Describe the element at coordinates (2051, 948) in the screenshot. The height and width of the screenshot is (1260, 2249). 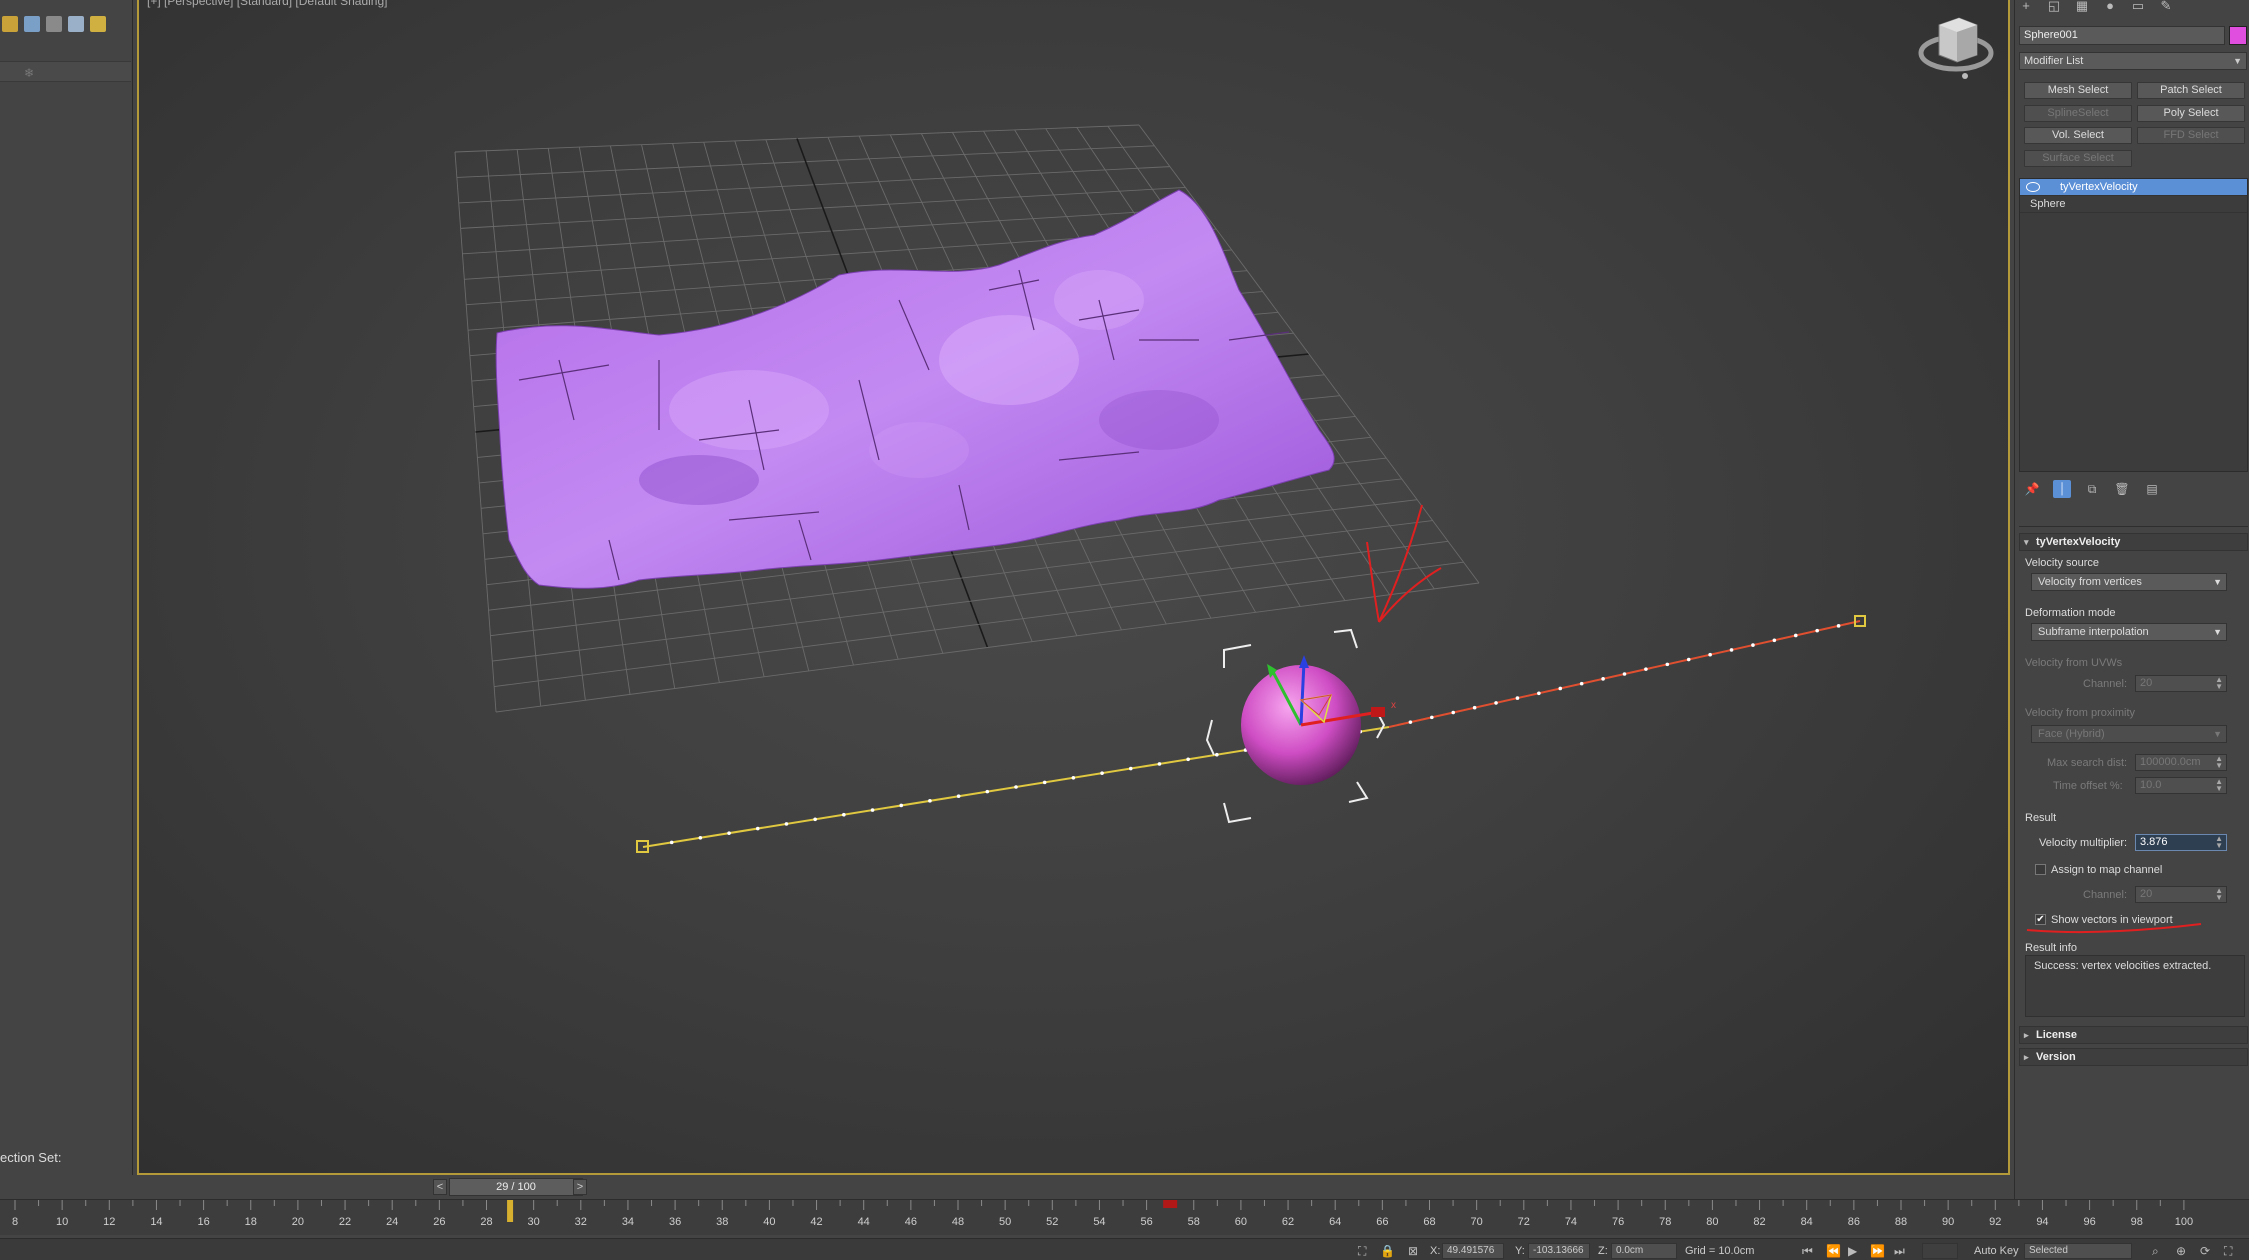
I see `result-info-label: Result info` at that location.